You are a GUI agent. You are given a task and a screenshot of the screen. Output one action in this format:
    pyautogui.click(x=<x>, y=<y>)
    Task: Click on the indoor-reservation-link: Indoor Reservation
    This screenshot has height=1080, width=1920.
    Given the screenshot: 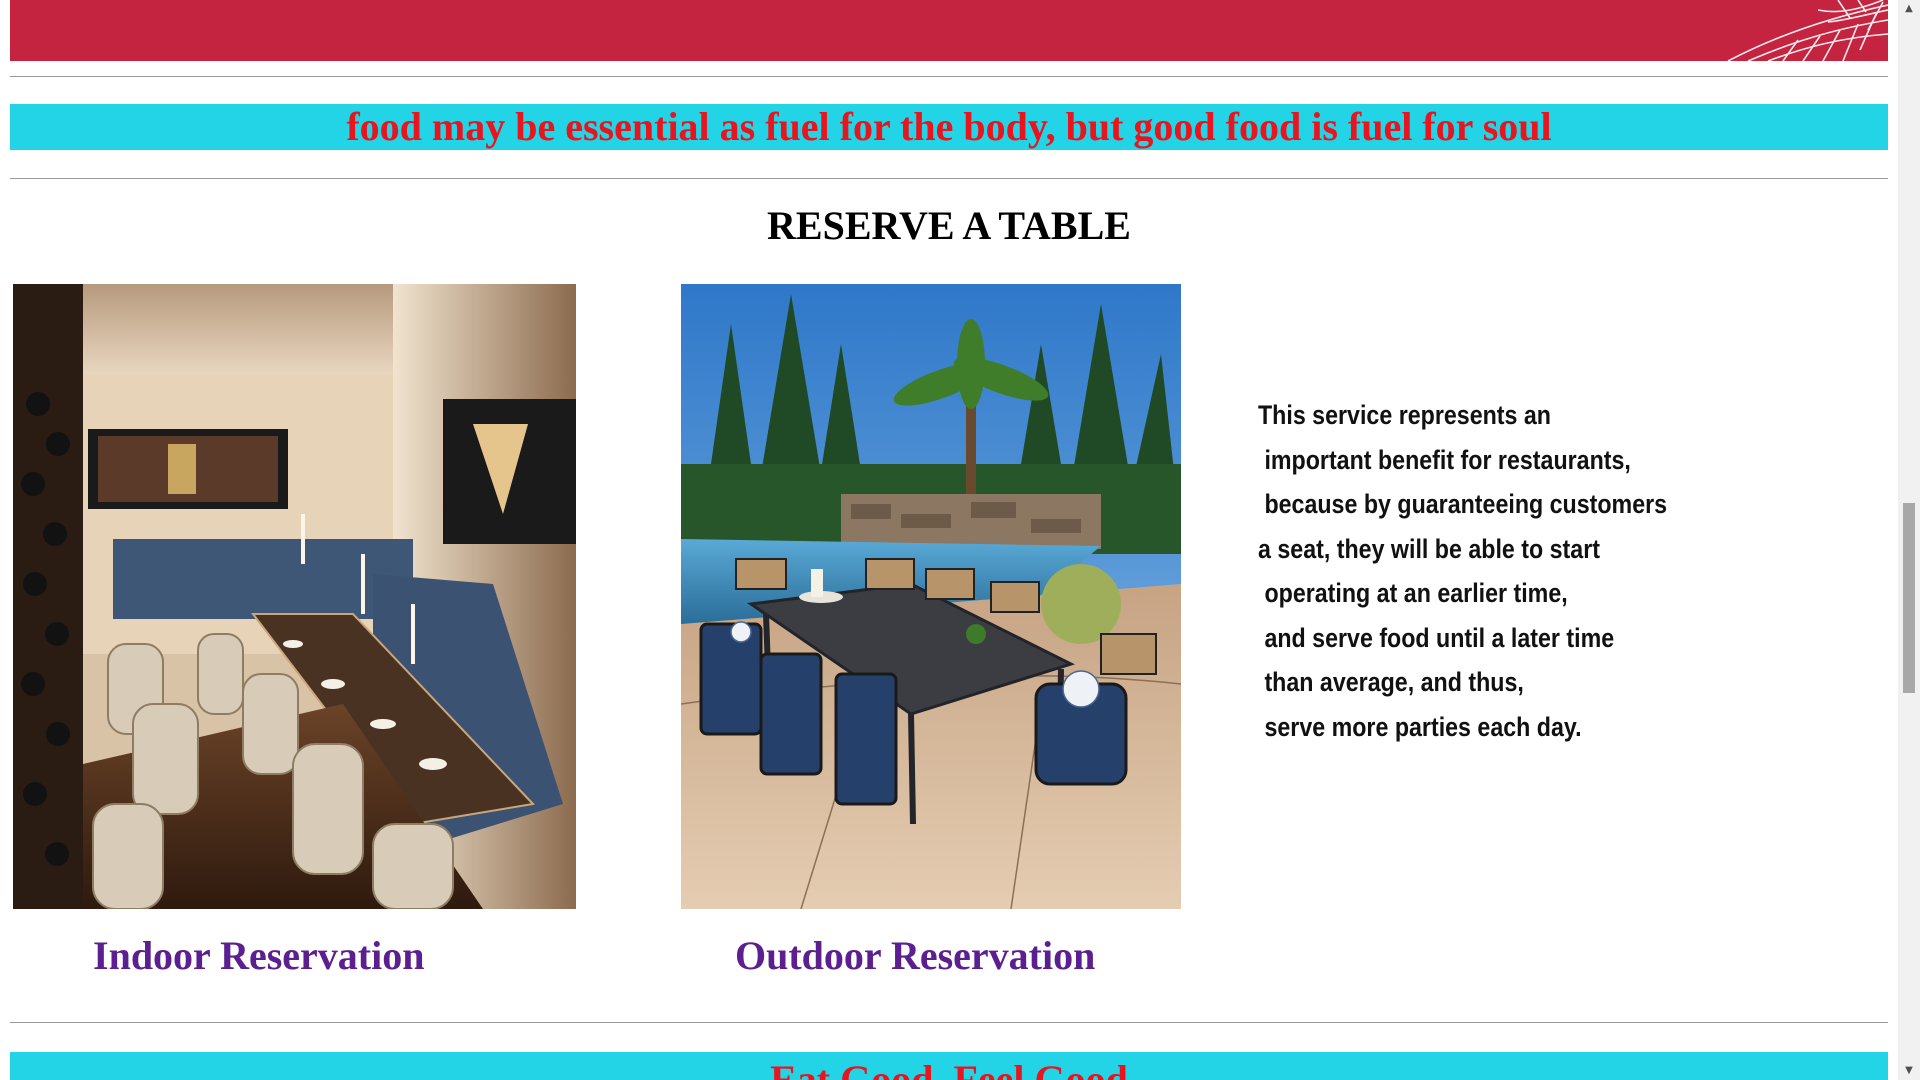 What is the action you would take?
    pyautogui.click(x=258, y=955)
    